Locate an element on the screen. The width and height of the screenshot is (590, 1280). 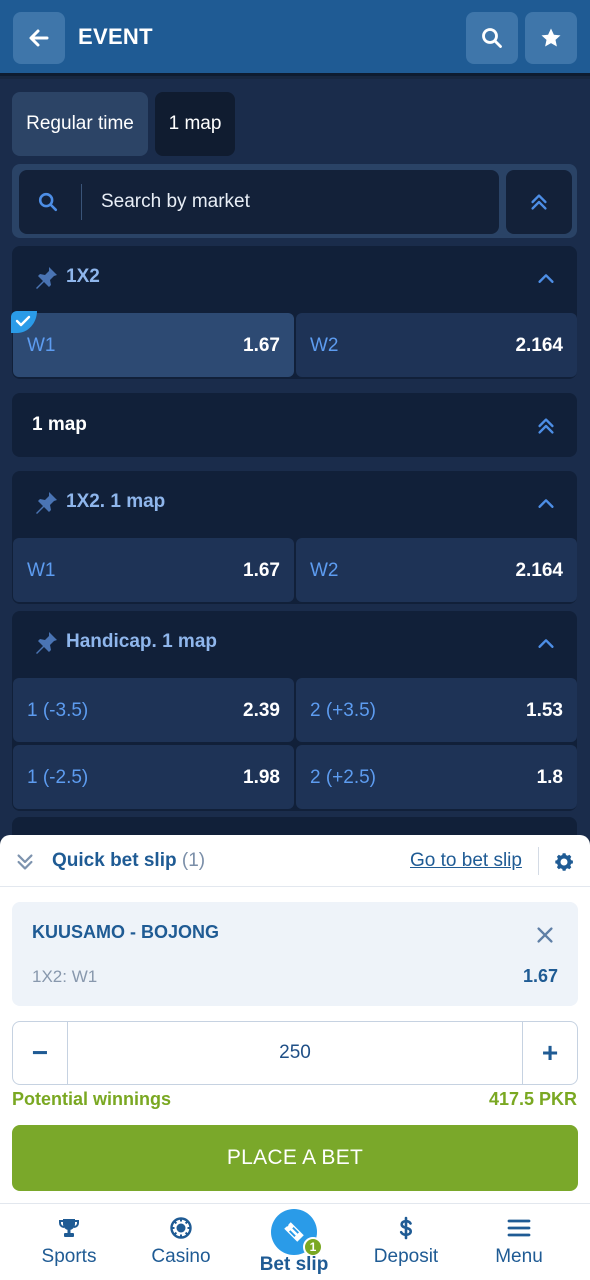
nav-item-sports: Sports is located at coordinates (69, 1242).